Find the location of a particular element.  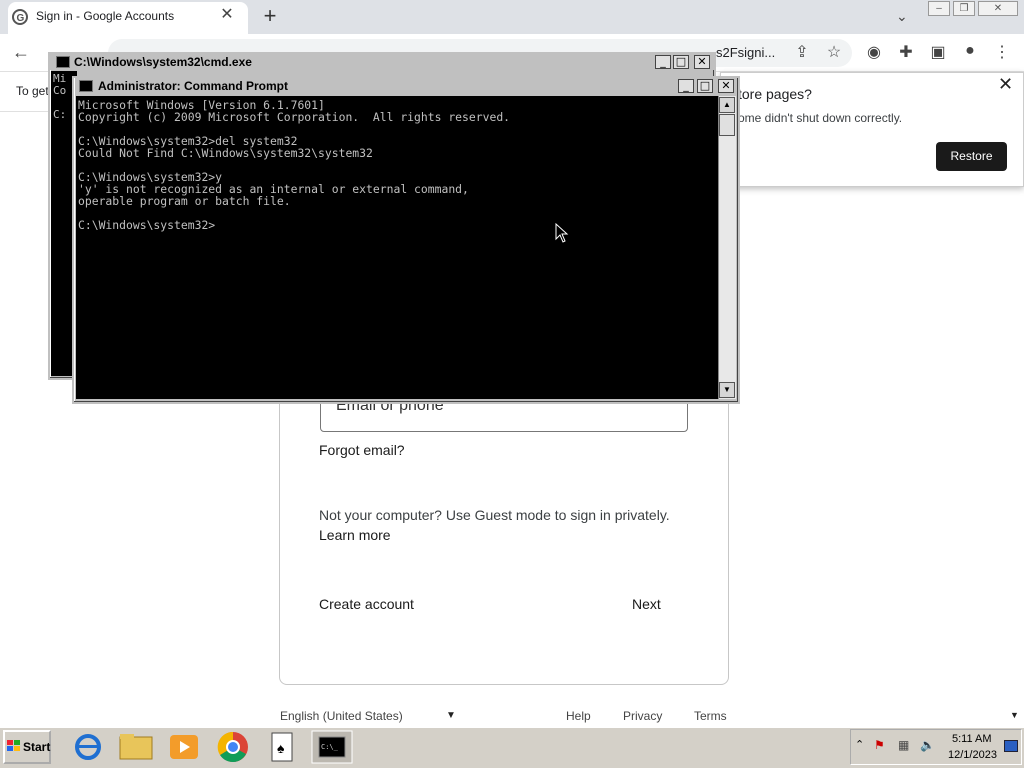

svg-text: G is located at coordinates (21, 18).